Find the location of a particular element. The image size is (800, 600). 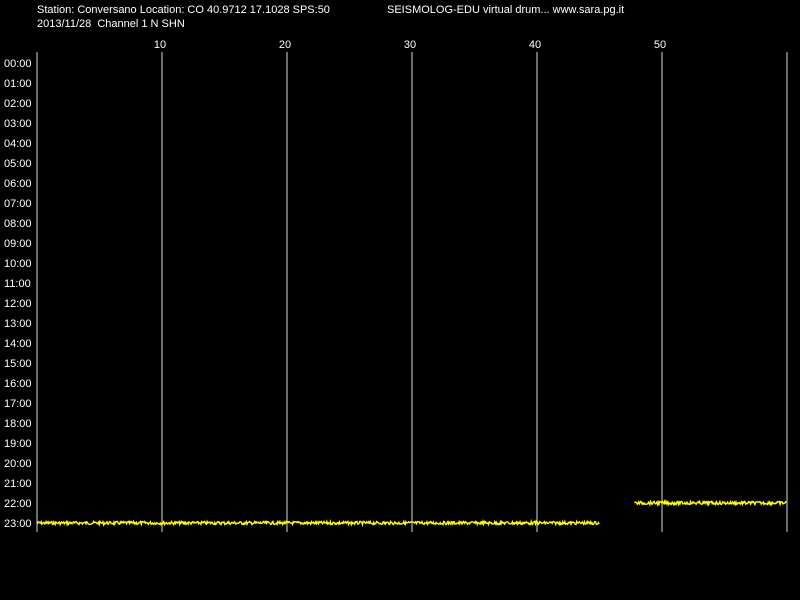

y-tick-label: 12:00 is located at coordinates (18, 304).